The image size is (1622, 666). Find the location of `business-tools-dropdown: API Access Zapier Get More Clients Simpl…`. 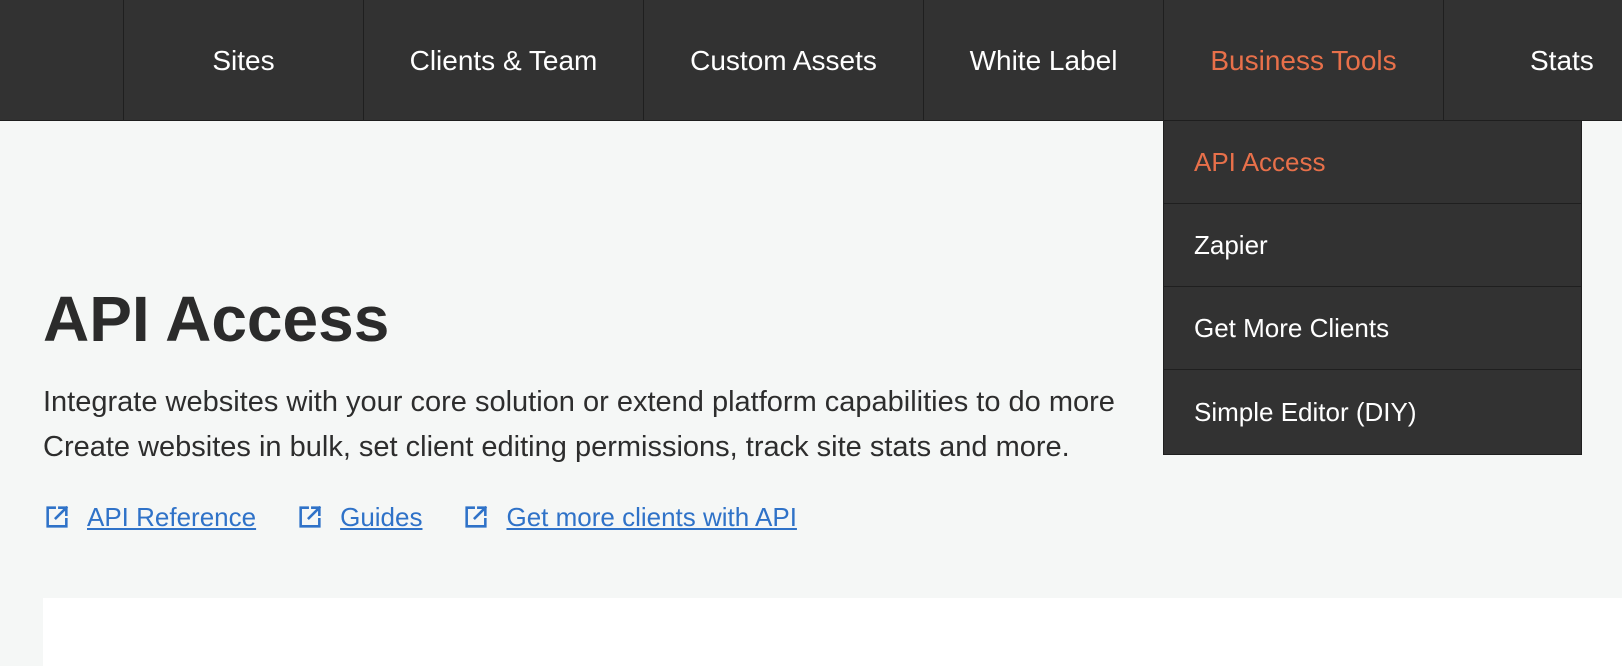

business-tools-dropdown: API Access Zapier Get More Clients Simpl… is located at coordinates (1372, 288).